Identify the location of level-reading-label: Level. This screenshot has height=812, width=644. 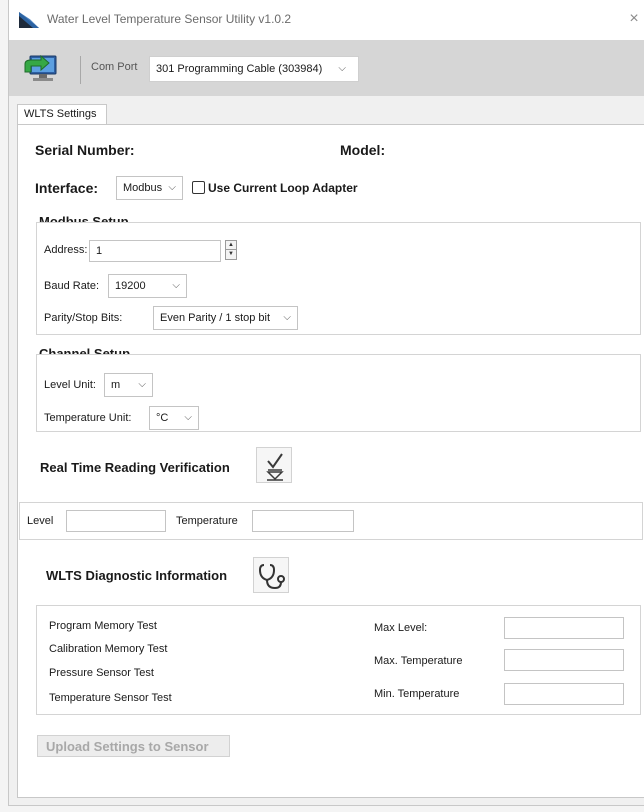
(40, 521).